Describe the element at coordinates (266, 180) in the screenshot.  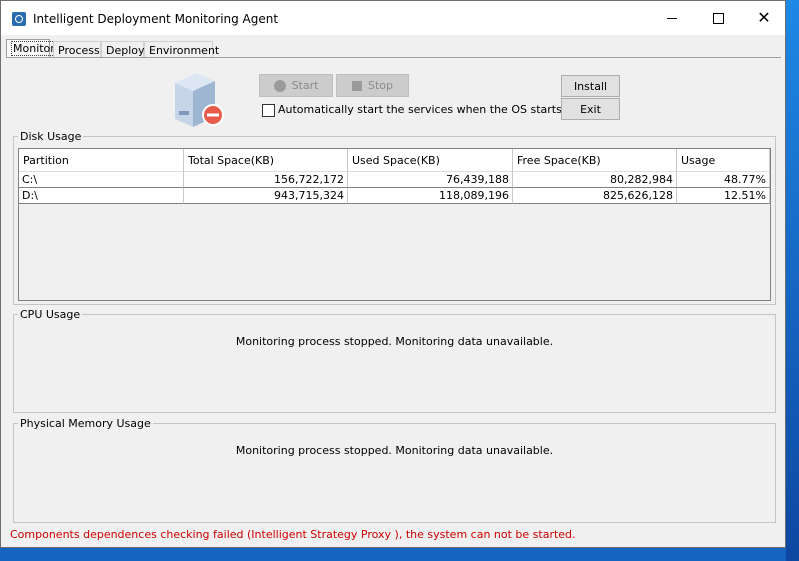
I see `cell-total-space: 156,722,172` at that location.